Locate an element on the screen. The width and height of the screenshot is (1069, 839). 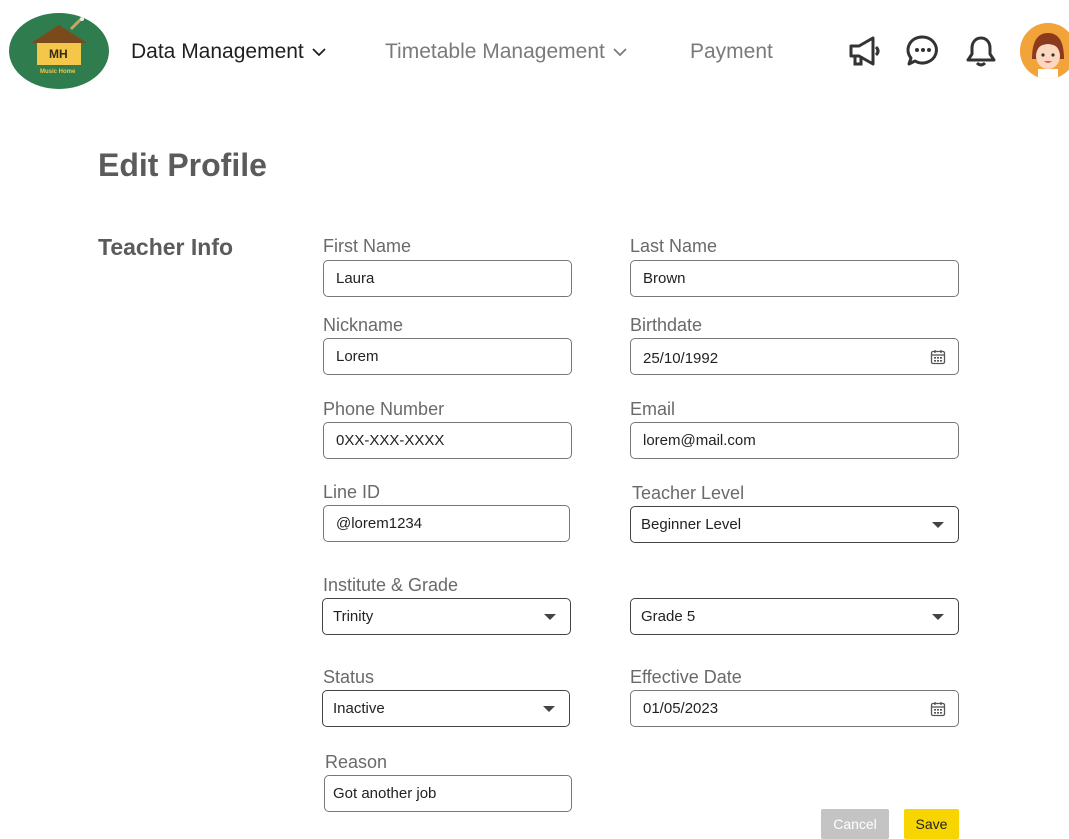
birthdate-value: 25/10/1992 is located at coordinates (681, 358).